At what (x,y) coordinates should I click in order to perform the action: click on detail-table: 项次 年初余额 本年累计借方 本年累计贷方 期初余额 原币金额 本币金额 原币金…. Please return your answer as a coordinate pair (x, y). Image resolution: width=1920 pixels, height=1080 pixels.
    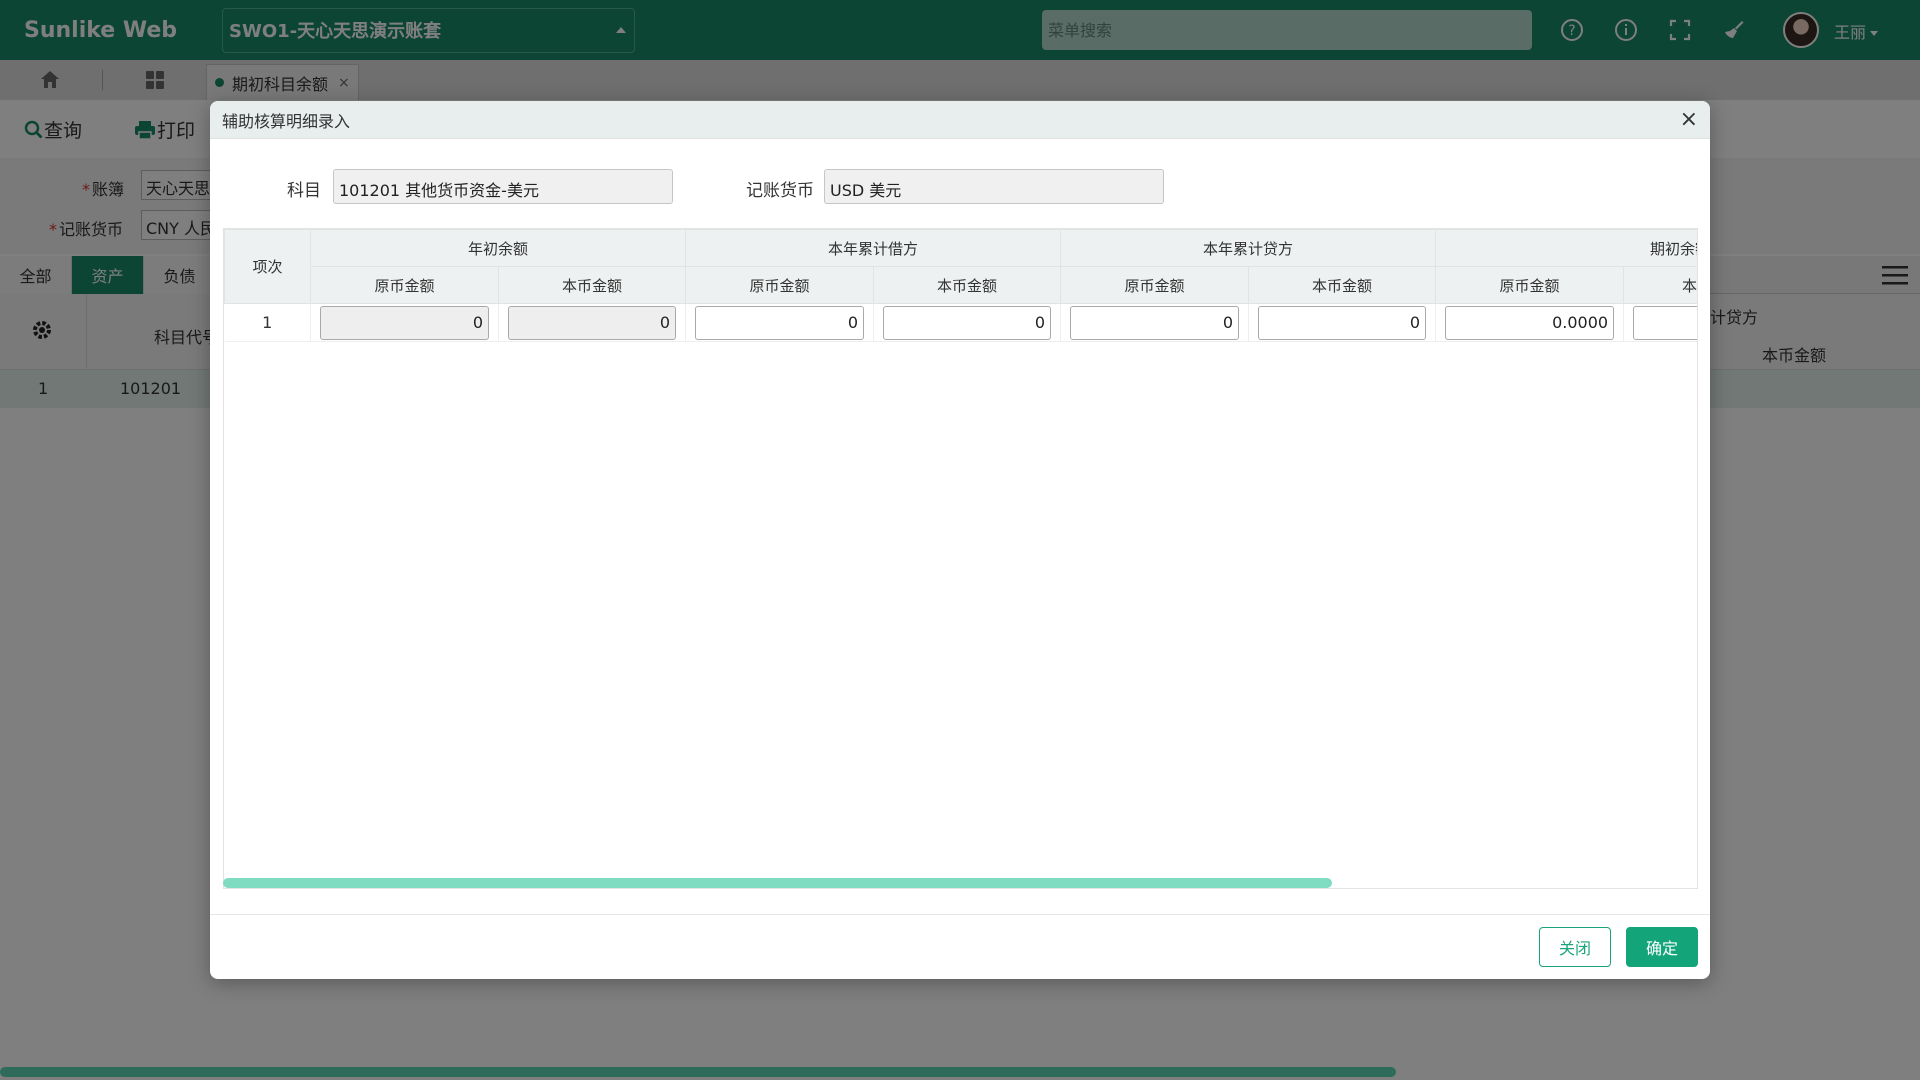
    Looking at the image, I should click on (960, 285).